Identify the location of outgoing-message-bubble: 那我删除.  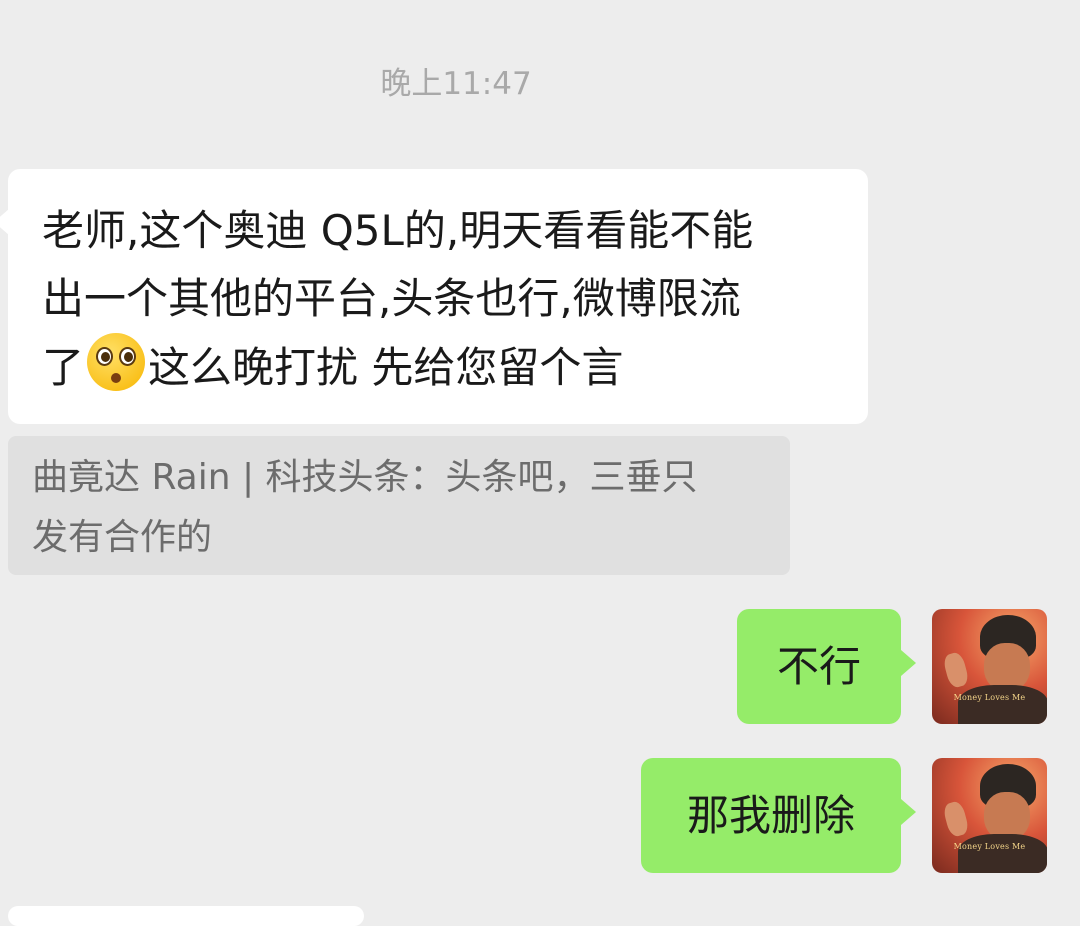
(778, 815).